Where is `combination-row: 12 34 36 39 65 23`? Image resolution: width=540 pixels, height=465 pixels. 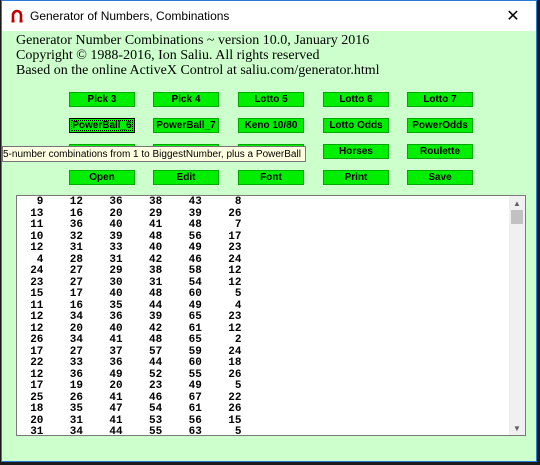
combination-row: 12 34 36 39 65 23 is located at coordinates (129, 317).